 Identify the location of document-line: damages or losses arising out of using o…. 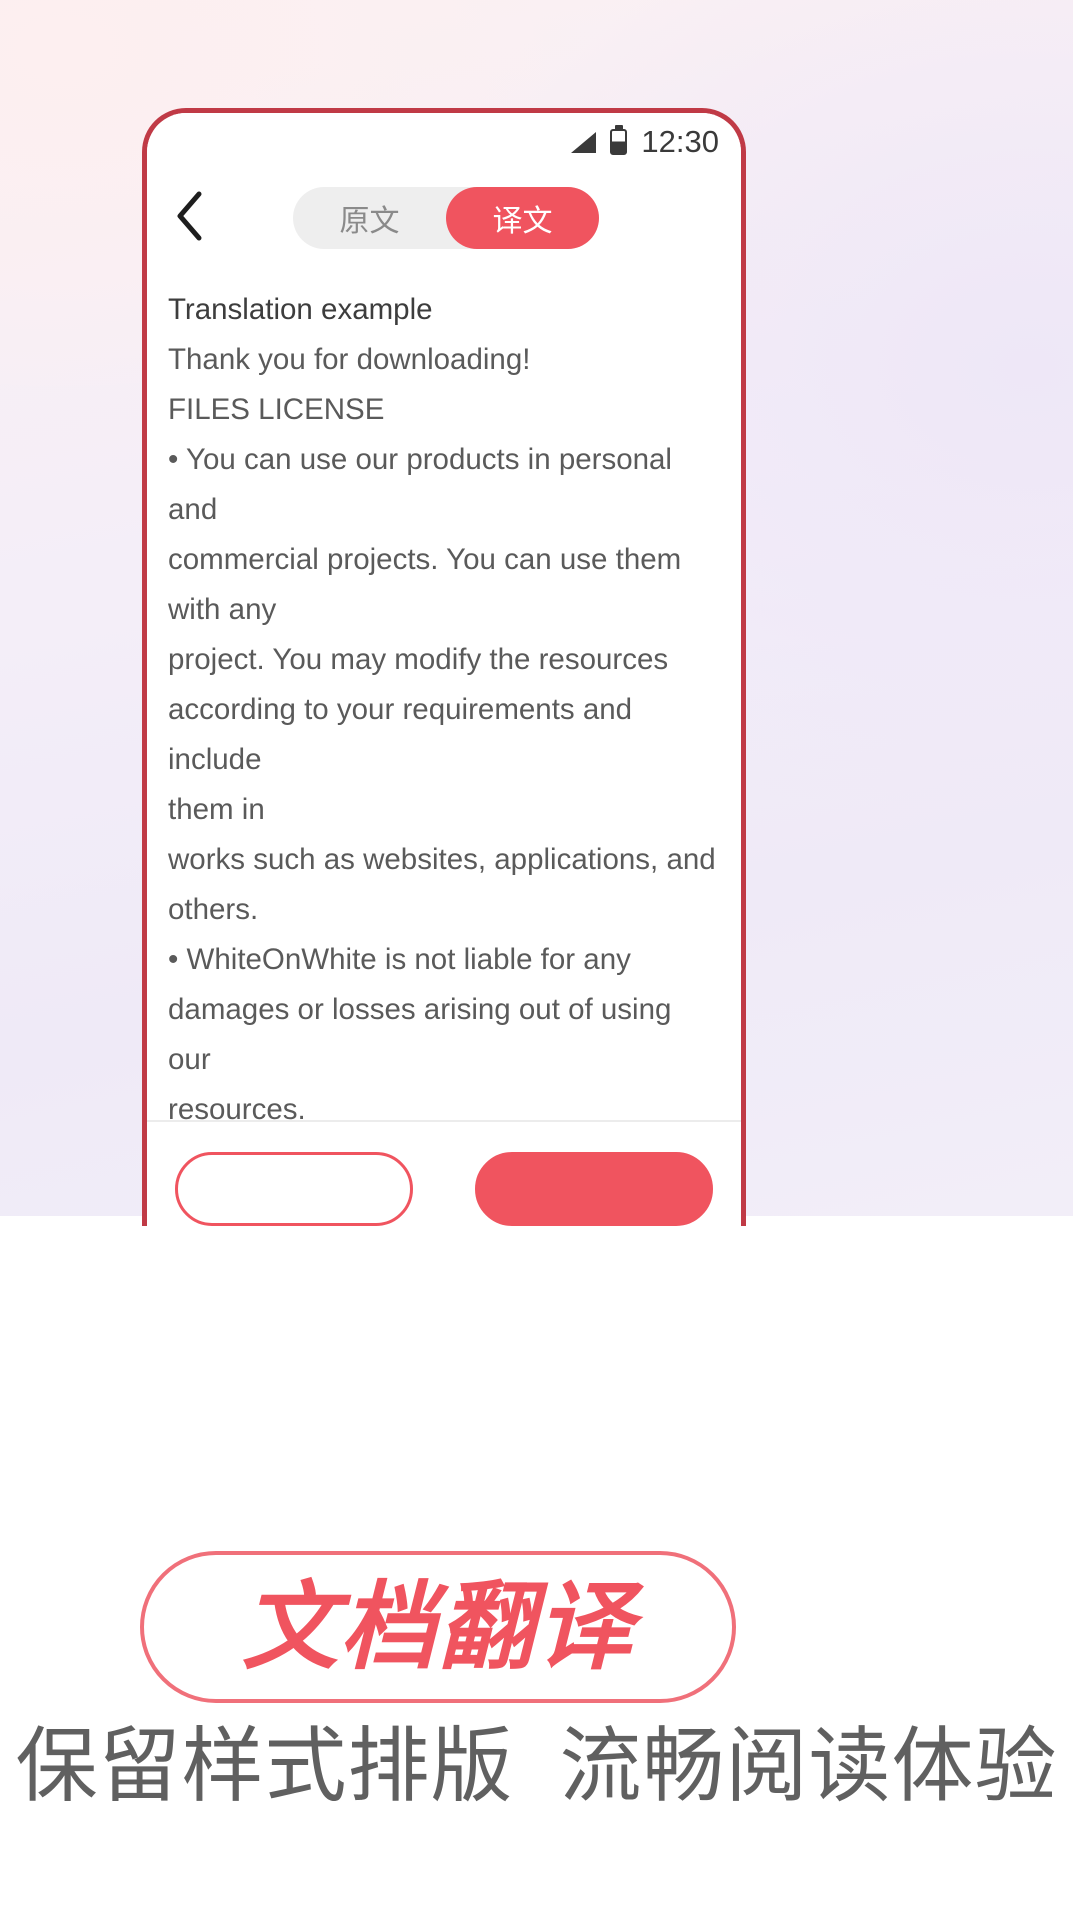
(424, 1034).